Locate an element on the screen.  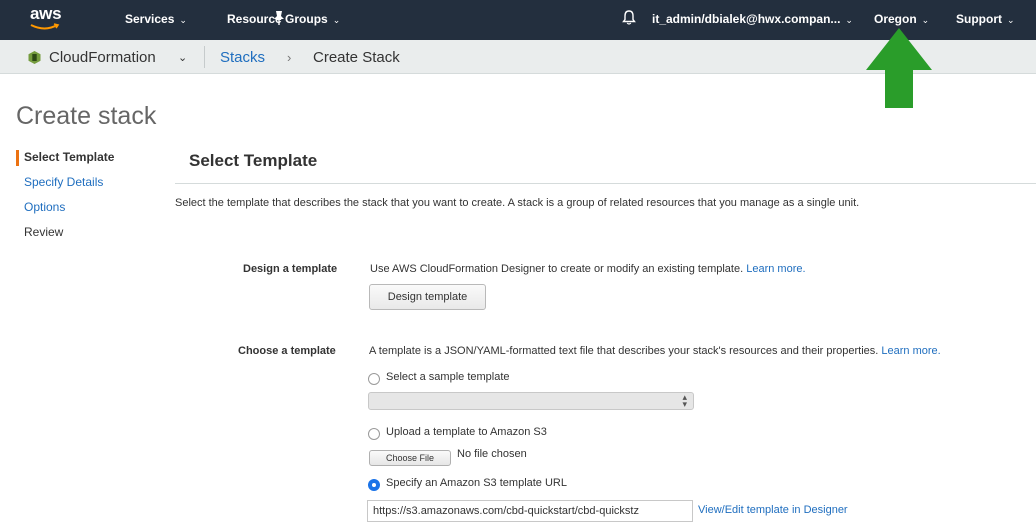
step-review: Review is located at coordinates (44, 232).